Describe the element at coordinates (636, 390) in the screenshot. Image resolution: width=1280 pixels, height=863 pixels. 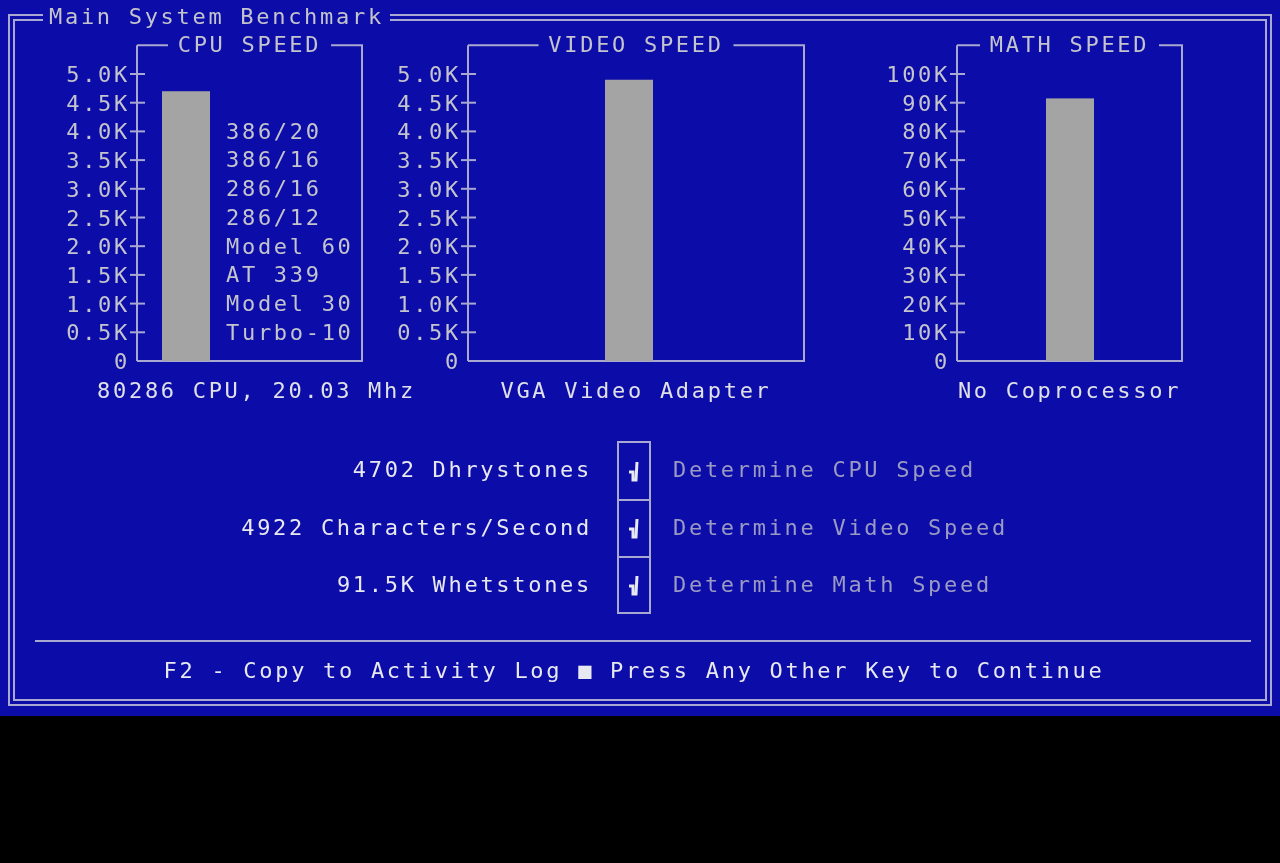
I see `chart-caption: VGA Video Adapter` at that location.